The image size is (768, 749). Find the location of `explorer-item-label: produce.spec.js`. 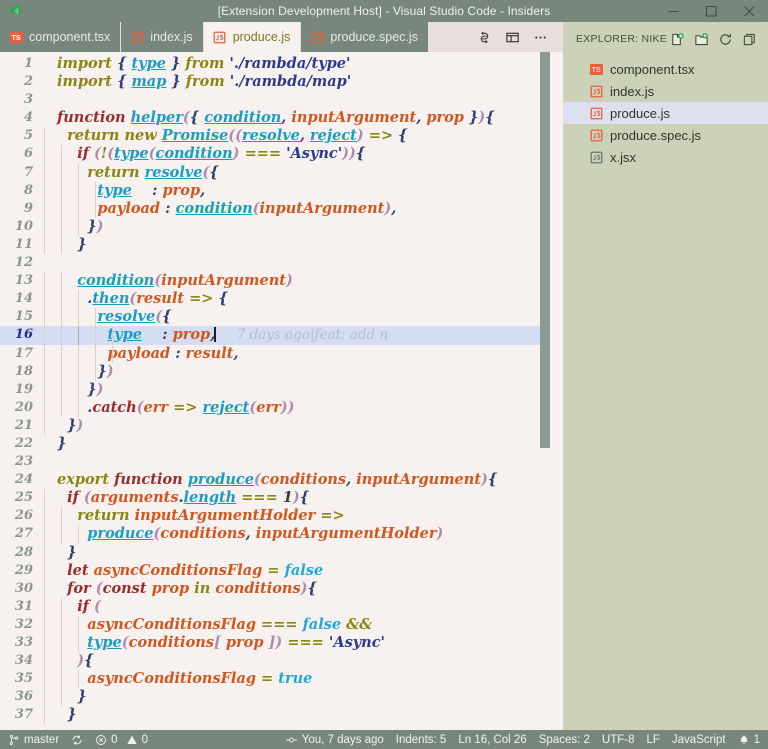

explorer-item-label: produce.spec.js is located at coordinates (656, 135).